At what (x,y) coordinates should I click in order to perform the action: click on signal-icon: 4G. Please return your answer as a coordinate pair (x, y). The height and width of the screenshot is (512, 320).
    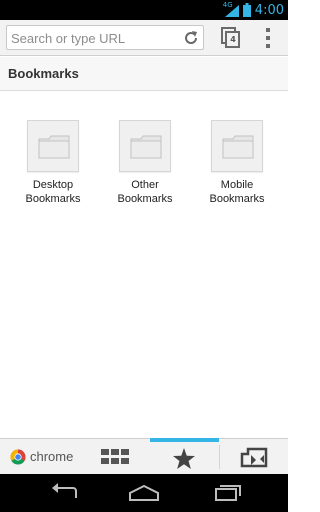
    Looking at the image, I should click on (231, 9).